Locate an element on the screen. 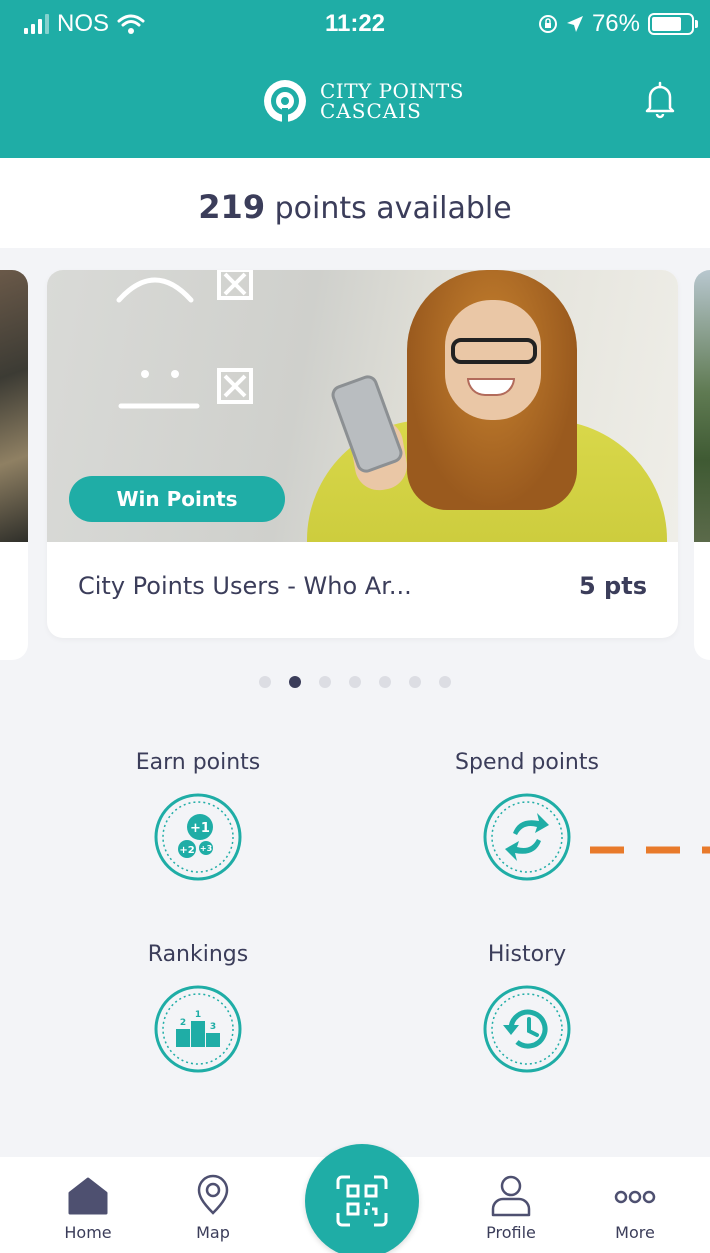 Image resolution: width=710 pixels, height=1253 pixels. rotation-lock-icon is located at coordinates (547, 24).